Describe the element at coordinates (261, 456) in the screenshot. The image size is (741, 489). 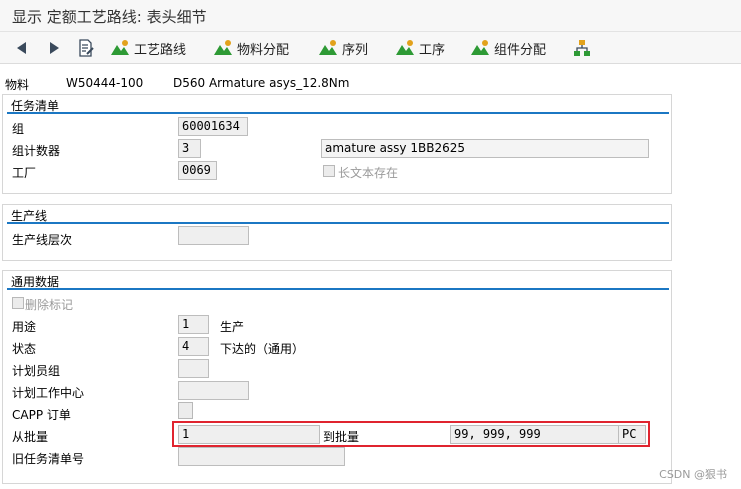
I see `old-task-list-field` at that location.